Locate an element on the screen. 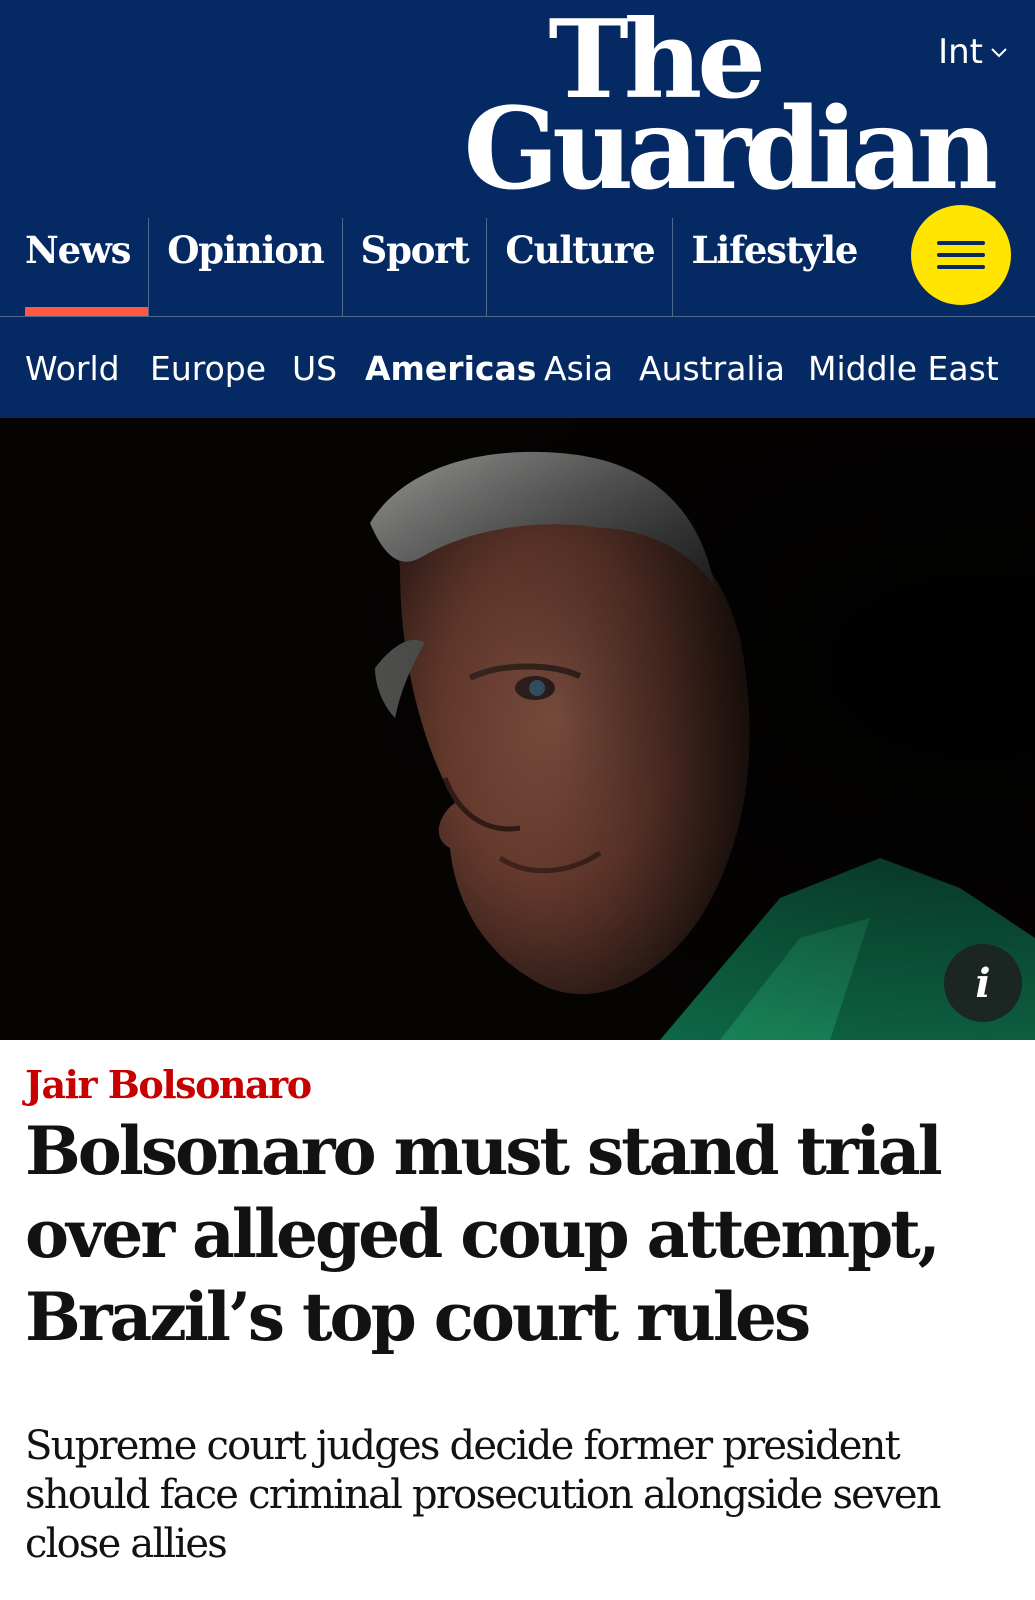 The width and height of the screenshot is (1035, 1600). headline-line: over alleged coup attempt, is located at coordinates (483, 1234).